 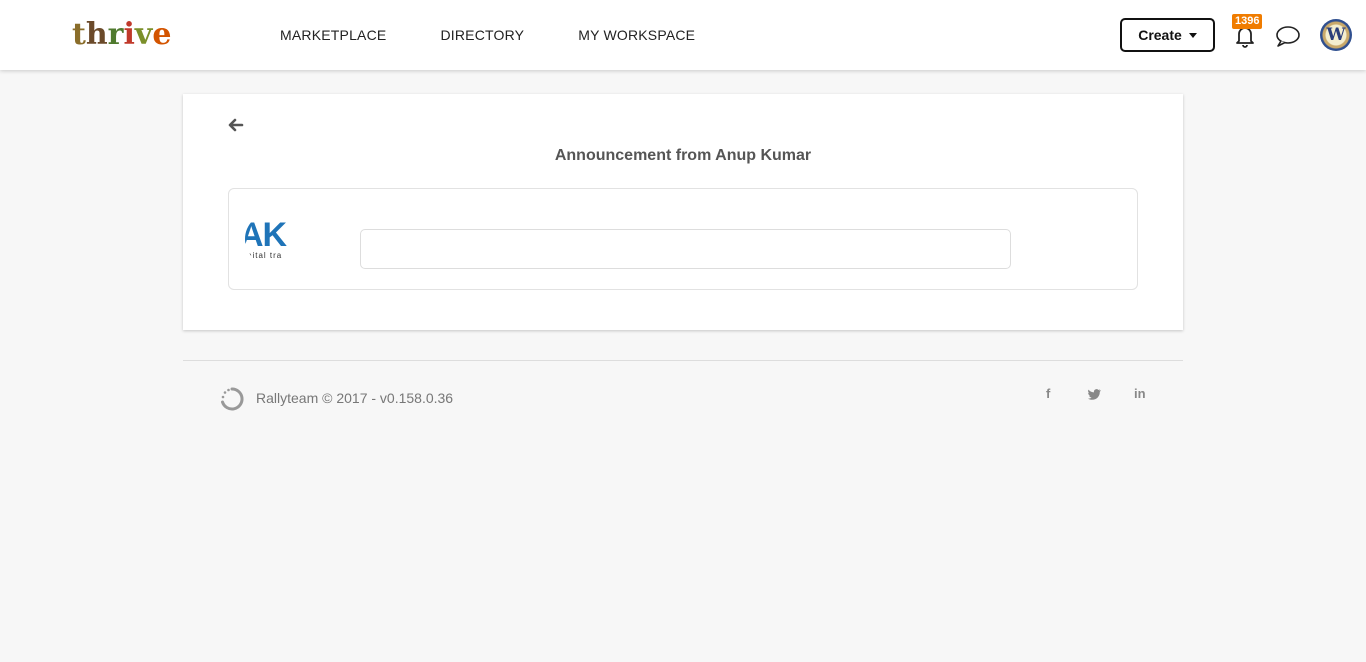 I want to click on author-avatar-logo-subtext: pital tra, so click(x=265, y=255).